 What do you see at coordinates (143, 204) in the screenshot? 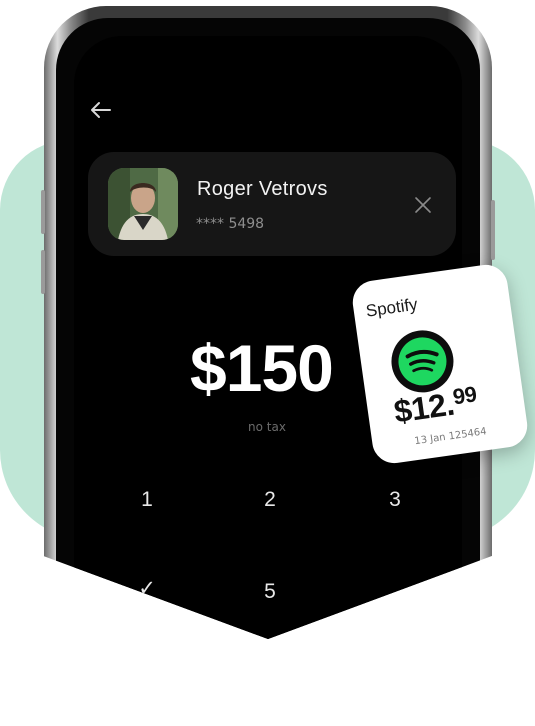
I see `avatar` at bounding box center [143, 204].